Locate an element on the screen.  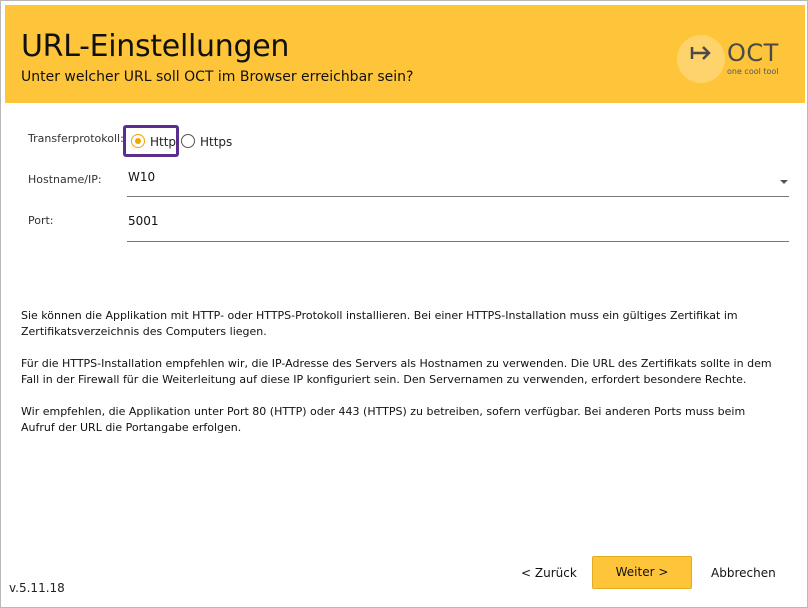
oct-logo: OCT one cool tool is located at coordinates (733, 59).